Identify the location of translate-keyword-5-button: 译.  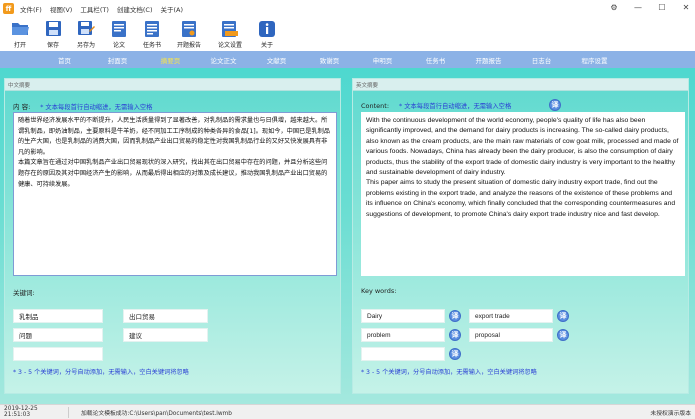
(455, 354).